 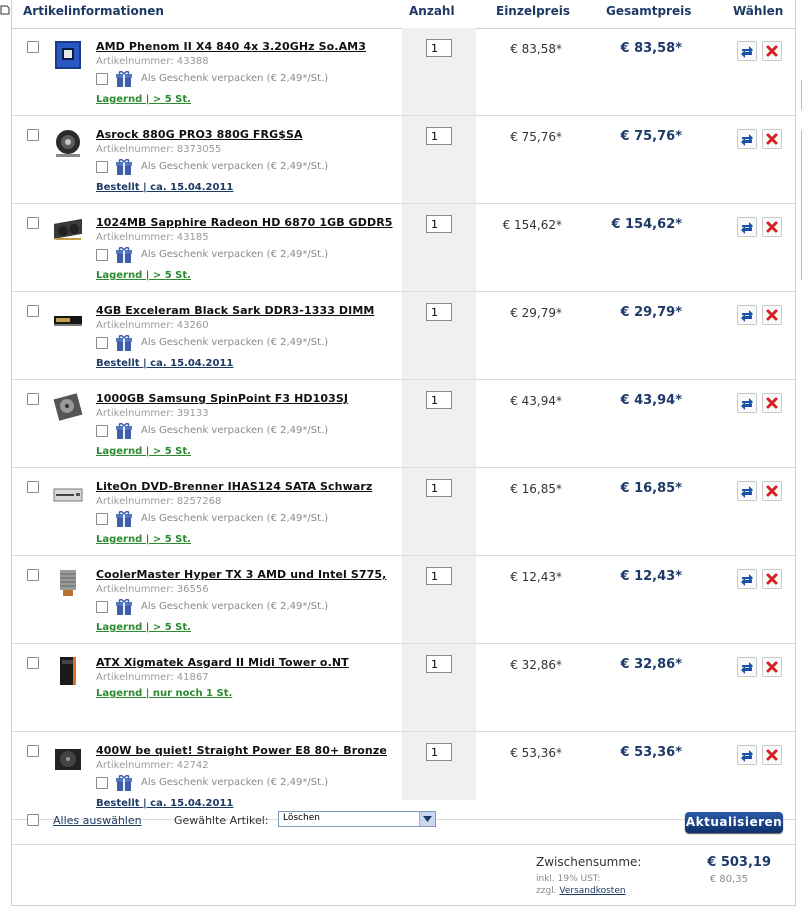 I want to click on unit-price: € 29,79*, so click(x=536, y=313).